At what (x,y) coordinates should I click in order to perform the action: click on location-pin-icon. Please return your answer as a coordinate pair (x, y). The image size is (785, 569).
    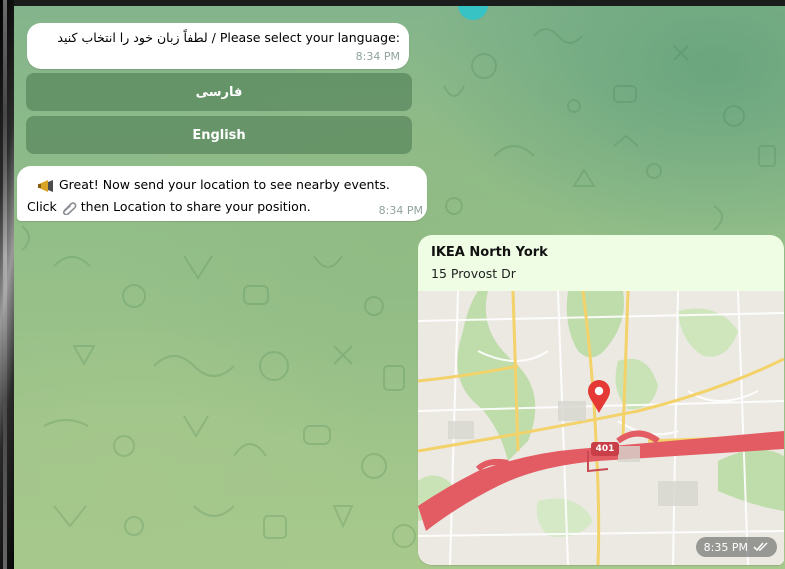
    Looking at the image, I should click on (599, 396).